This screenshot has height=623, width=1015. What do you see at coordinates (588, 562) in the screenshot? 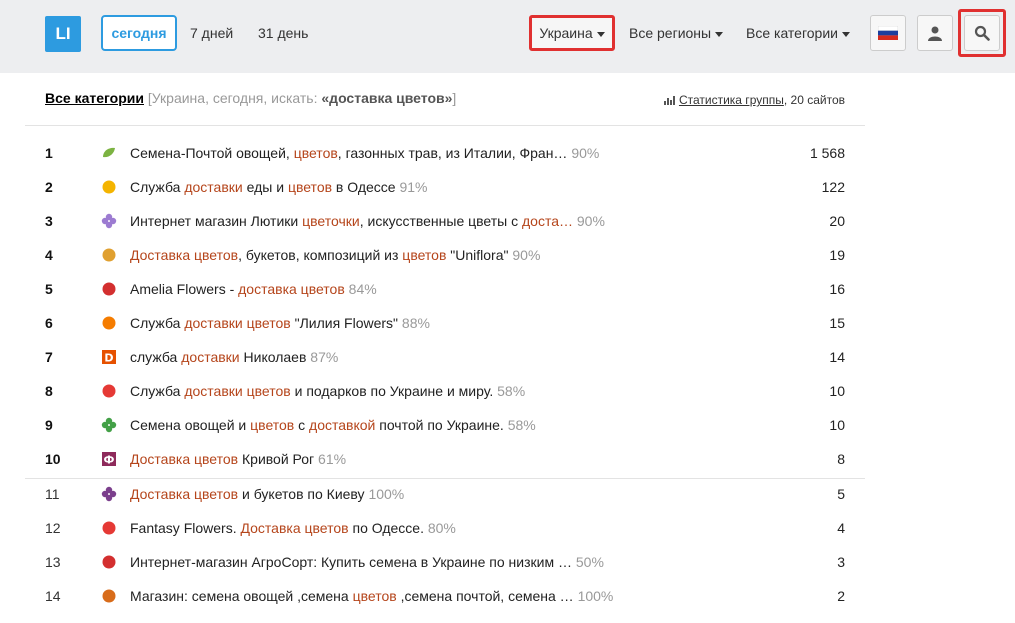
I see `match-percent: 50%` at bounding box center [588, 562].